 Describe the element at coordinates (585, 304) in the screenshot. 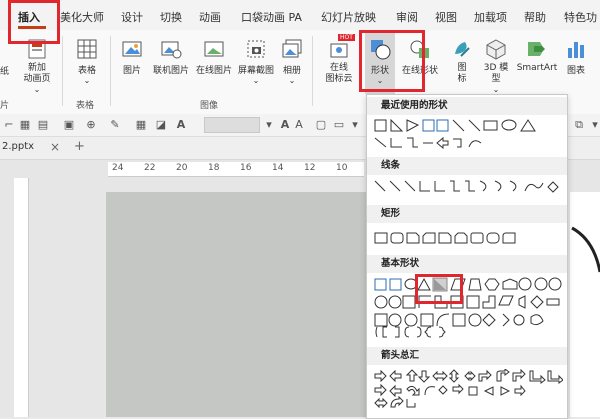

I see `slide-white-area` at that location.